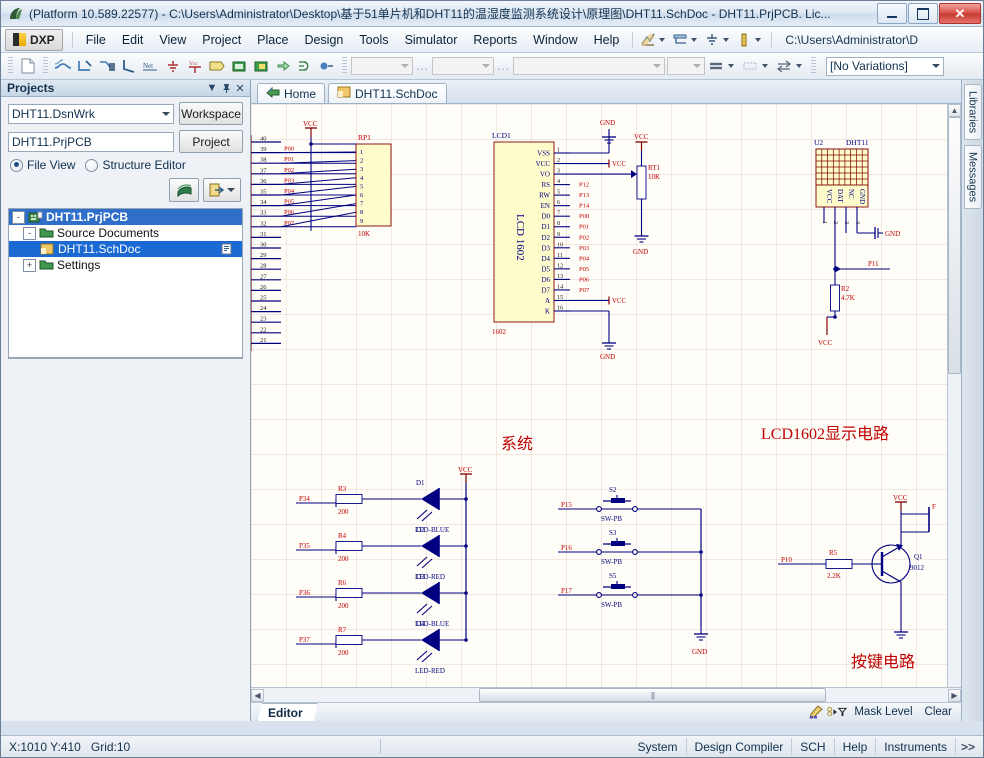 This screenshot has width=984, height=758. What do you see at coordinates (125, 217) in the screenshot?
I see `tree-node-project: - DHT11.PrjPCB` at bounding box center [125, 217].